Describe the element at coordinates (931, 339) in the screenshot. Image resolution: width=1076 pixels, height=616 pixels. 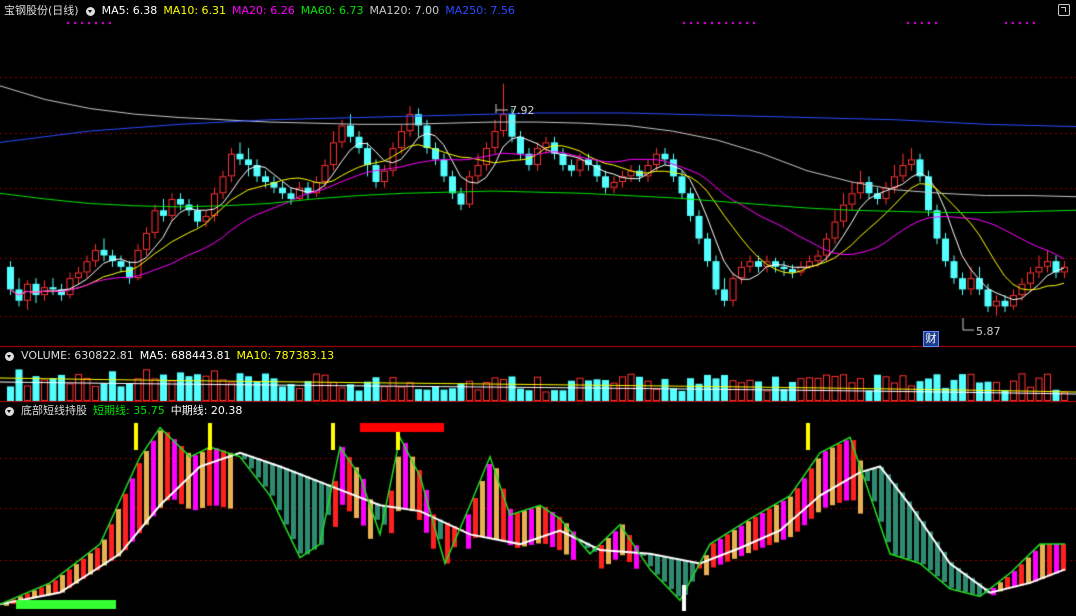
I see `finance-badge: 财` at that location.